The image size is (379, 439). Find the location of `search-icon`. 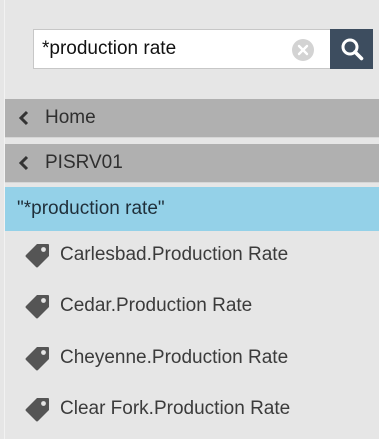

search-icon is located at coordinates (352, 49).